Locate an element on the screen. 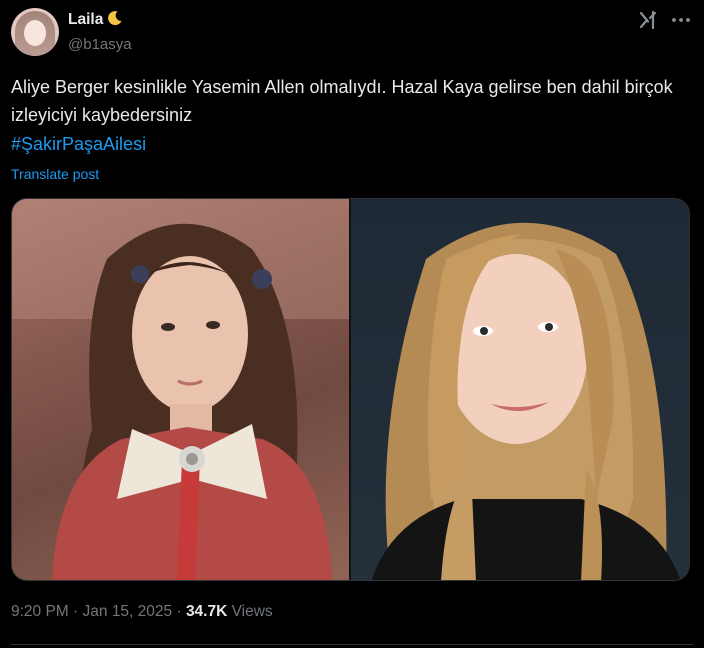 The height and width of the screenshot is (648, 704). avatar-face is located at coordinates (35, 33).